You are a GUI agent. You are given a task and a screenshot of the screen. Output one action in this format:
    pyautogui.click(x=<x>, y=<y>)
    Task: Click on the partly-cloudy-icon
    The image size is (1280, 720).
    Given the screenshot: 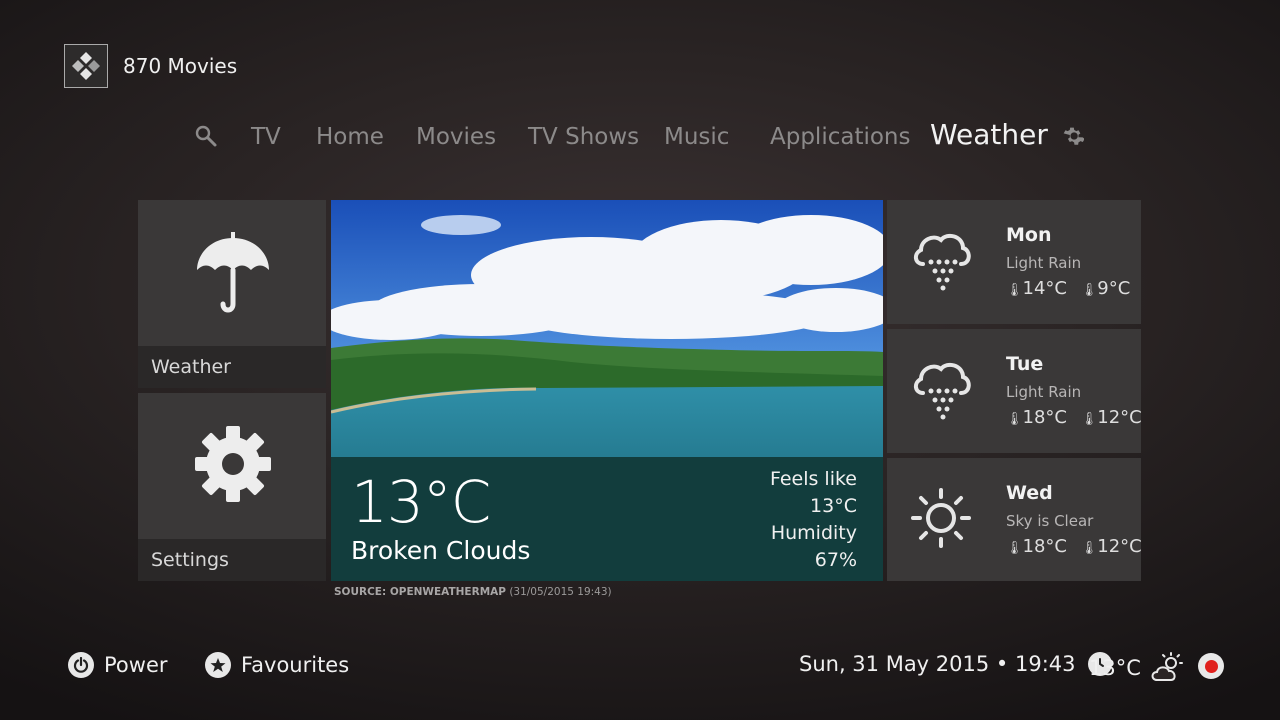 What is the action you would take?
    pyautogui.click(x=1167, y=668)
    